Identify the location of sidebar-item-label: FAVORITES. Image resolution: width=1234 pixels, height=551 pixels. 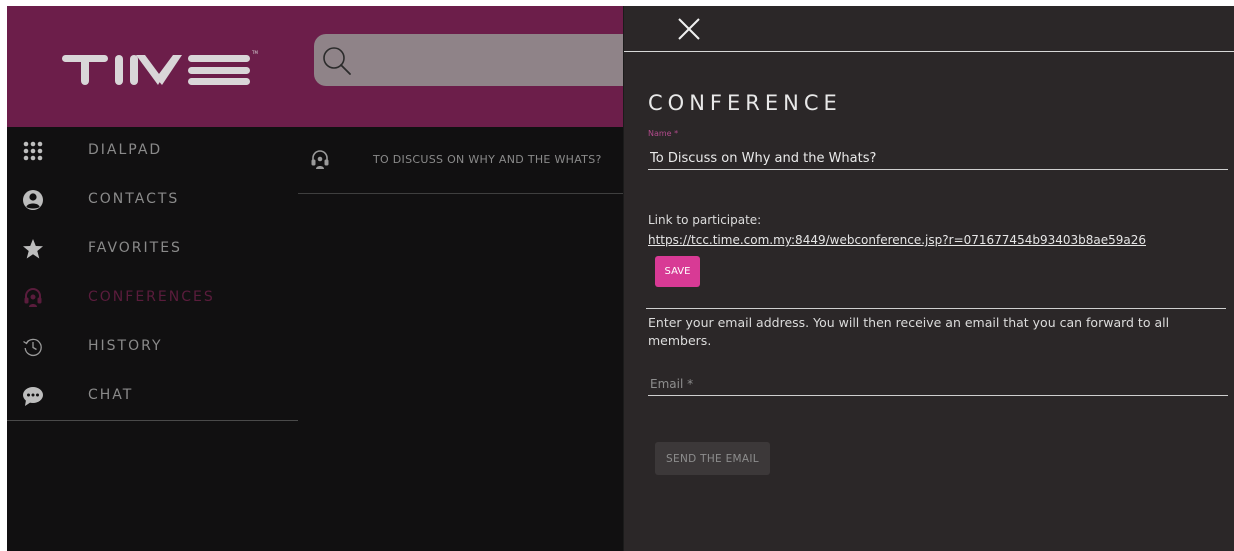
(135, 248).